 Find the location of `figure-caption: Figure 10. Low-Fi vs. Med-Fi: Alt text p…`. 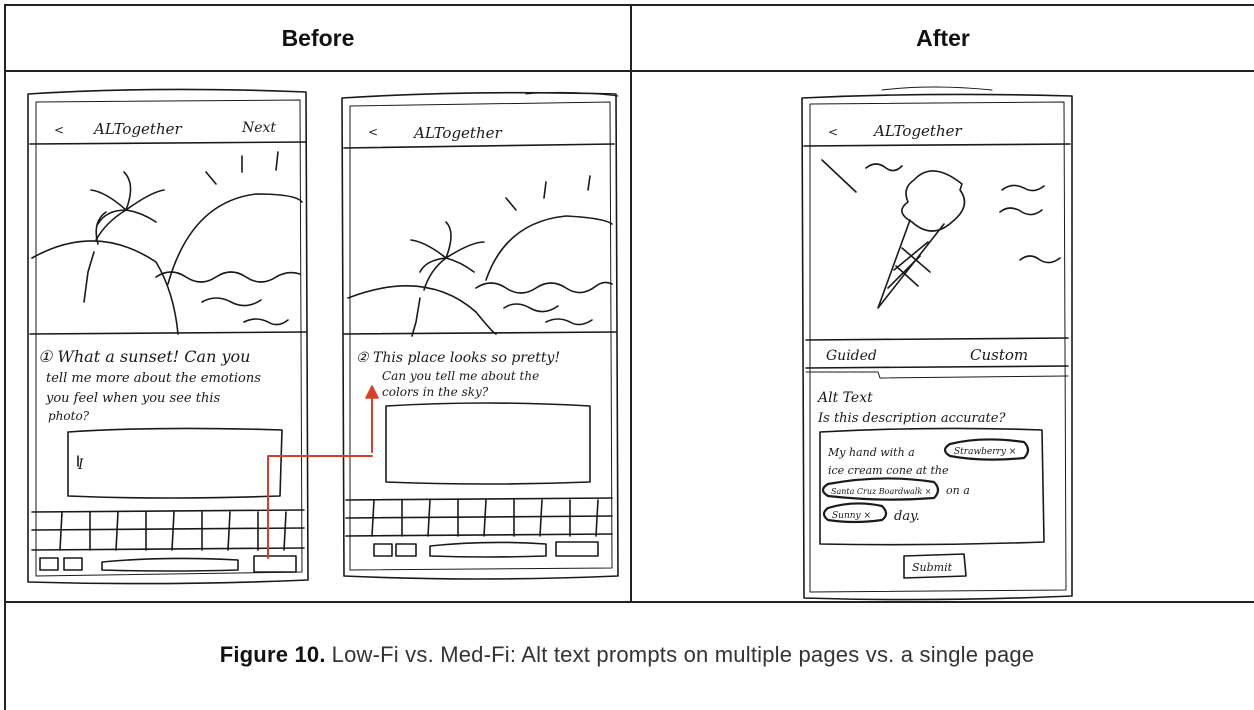

figure-caption: Figure 10. Low-Fi vs. Med-Fi: Alt text p… is located at coordinates (627, 655).